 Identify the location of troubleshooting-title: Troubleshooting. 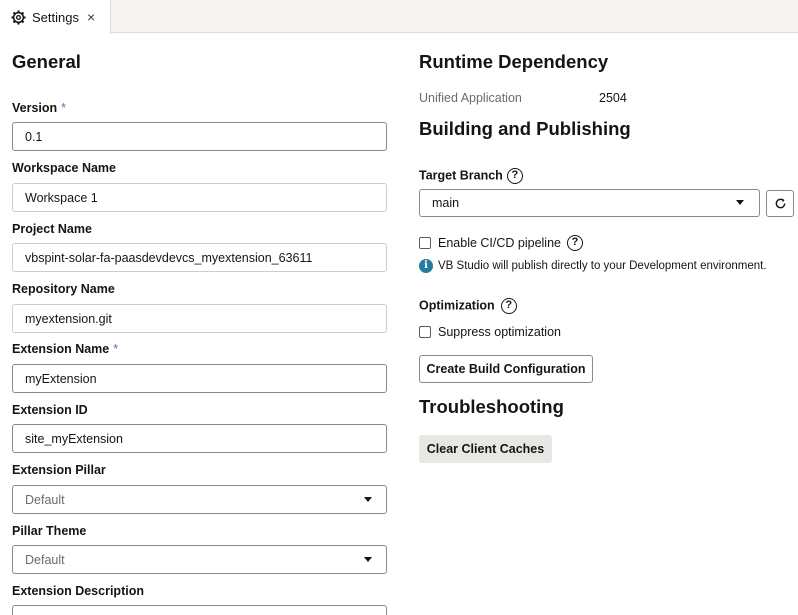
(491, 406).